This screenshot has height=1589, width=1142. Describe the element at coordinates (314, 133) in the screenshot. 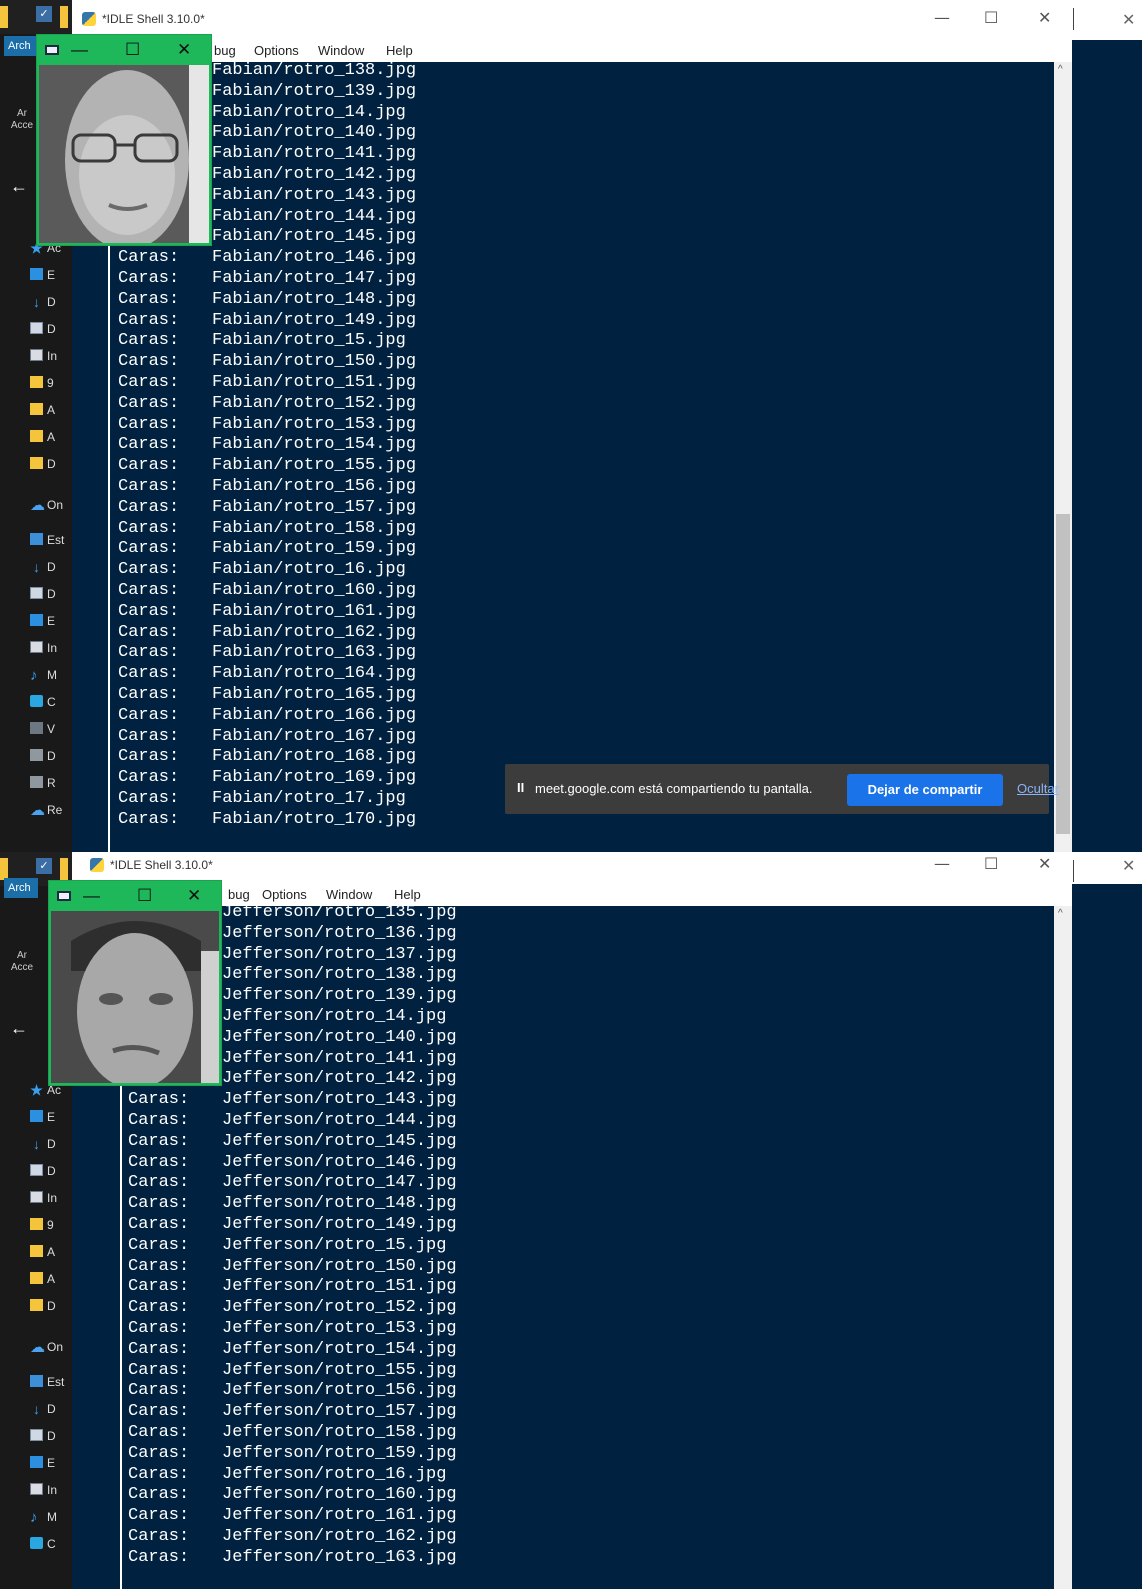

I see `line-path: Fabian/rotro_140.jpg` at that location.